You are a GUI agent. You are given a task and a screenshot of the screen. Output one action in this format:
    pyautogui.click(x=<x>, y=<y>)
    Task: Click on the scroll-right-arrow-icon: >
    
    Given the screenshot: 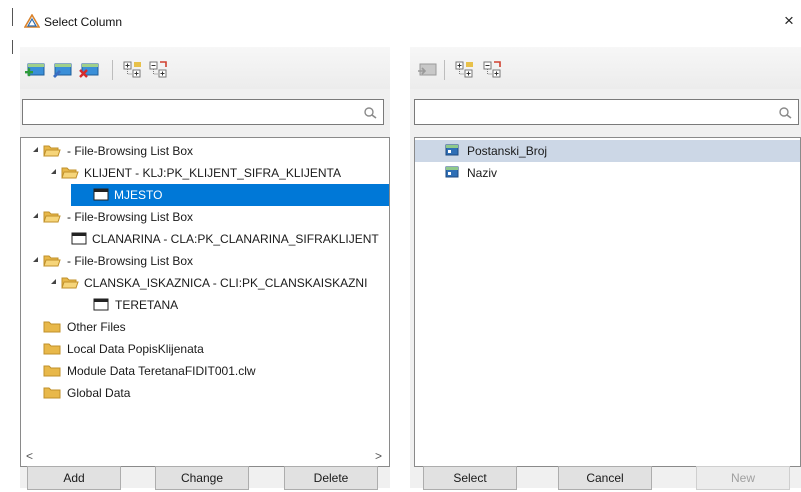 What is the action you would take?
    pyautogui.click(x=378, y=456)
    